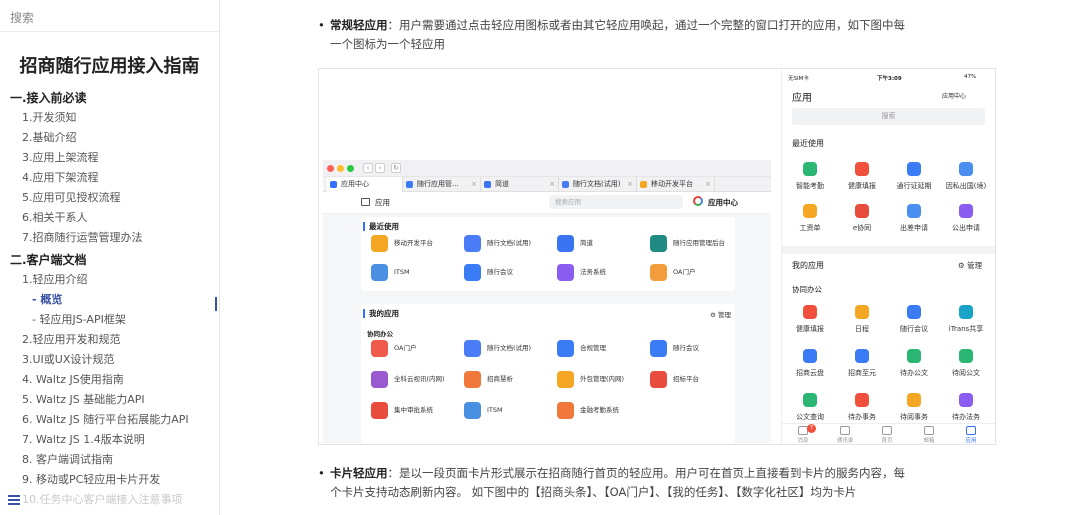 The height and width of the screenshot is (515, 1080). I want to click on app-tile: 简道, so click(603, 245).